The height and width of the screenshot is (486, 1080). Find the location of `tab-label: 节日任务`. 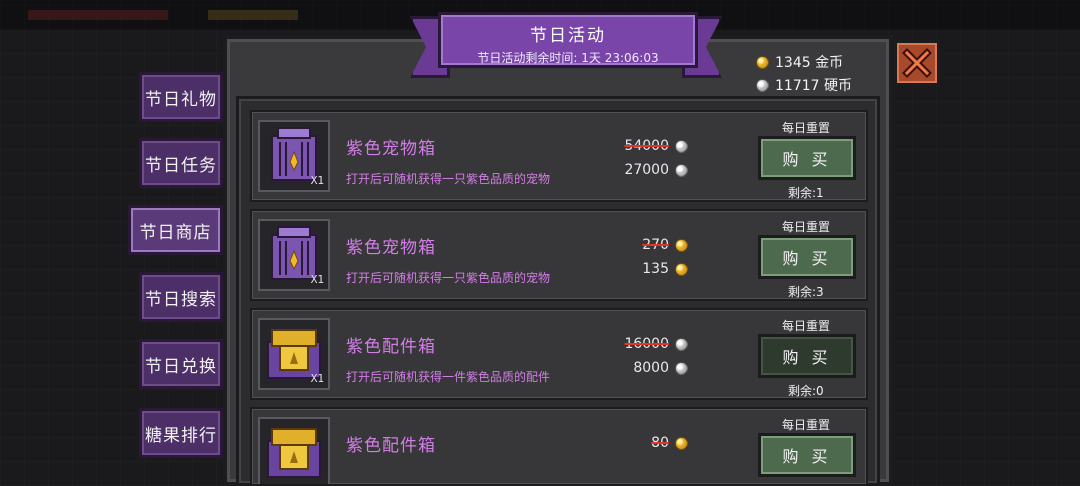

tab-label: 节日任务 is located at coordinates (181, 165).